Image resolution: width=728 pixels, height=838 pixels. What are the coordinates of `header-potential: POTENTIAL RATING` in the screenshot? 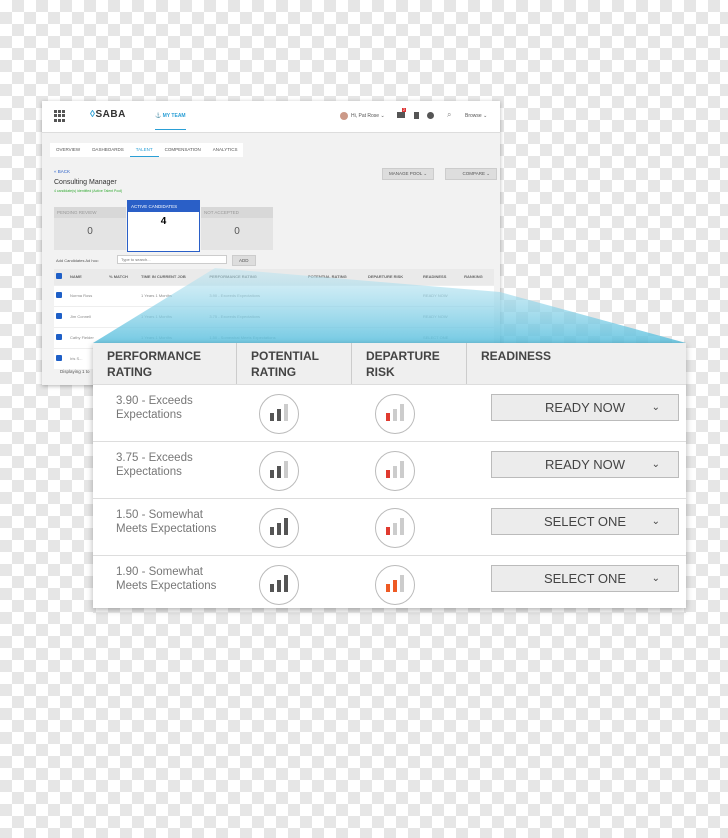 It's located at (294, 363).